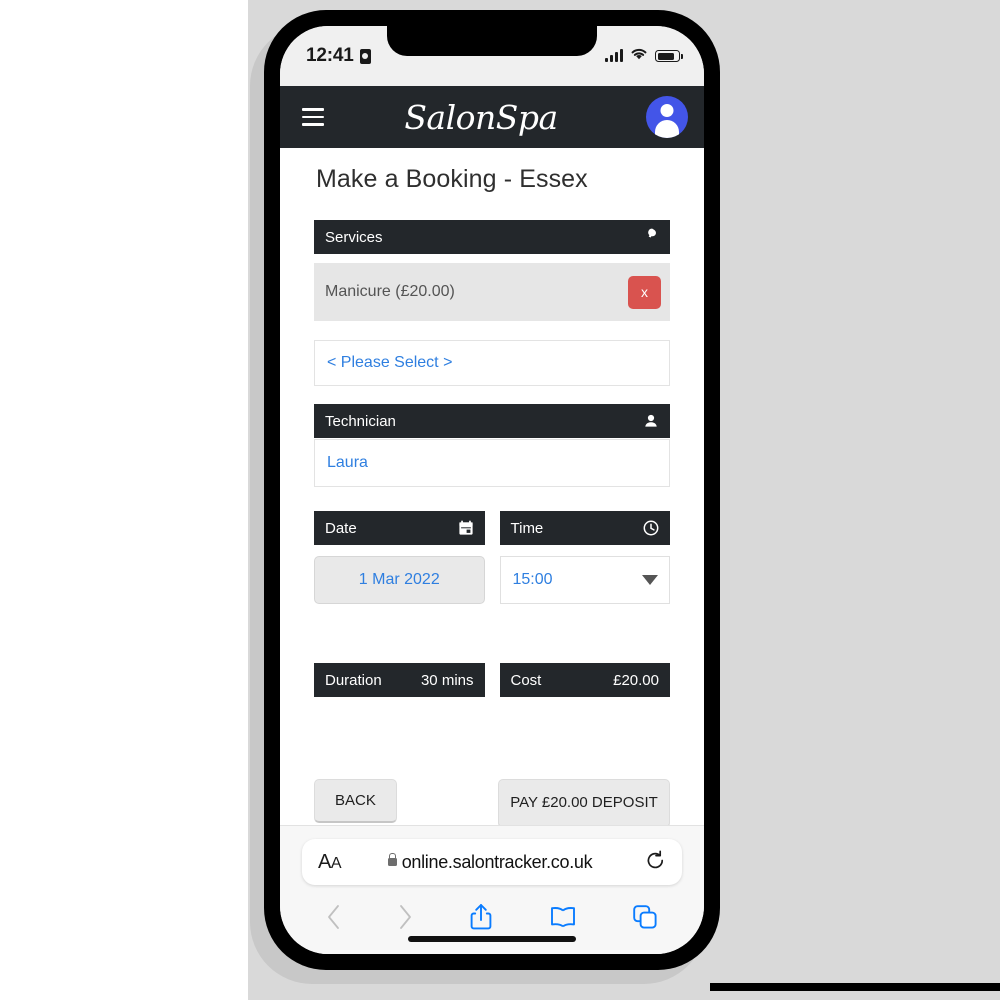 This screenshot has width=1000, height=1000. What do you see at coordinates (354, 237) in the screenshot?
I see `services-header-label: Services` at bounding box center [354, 237].